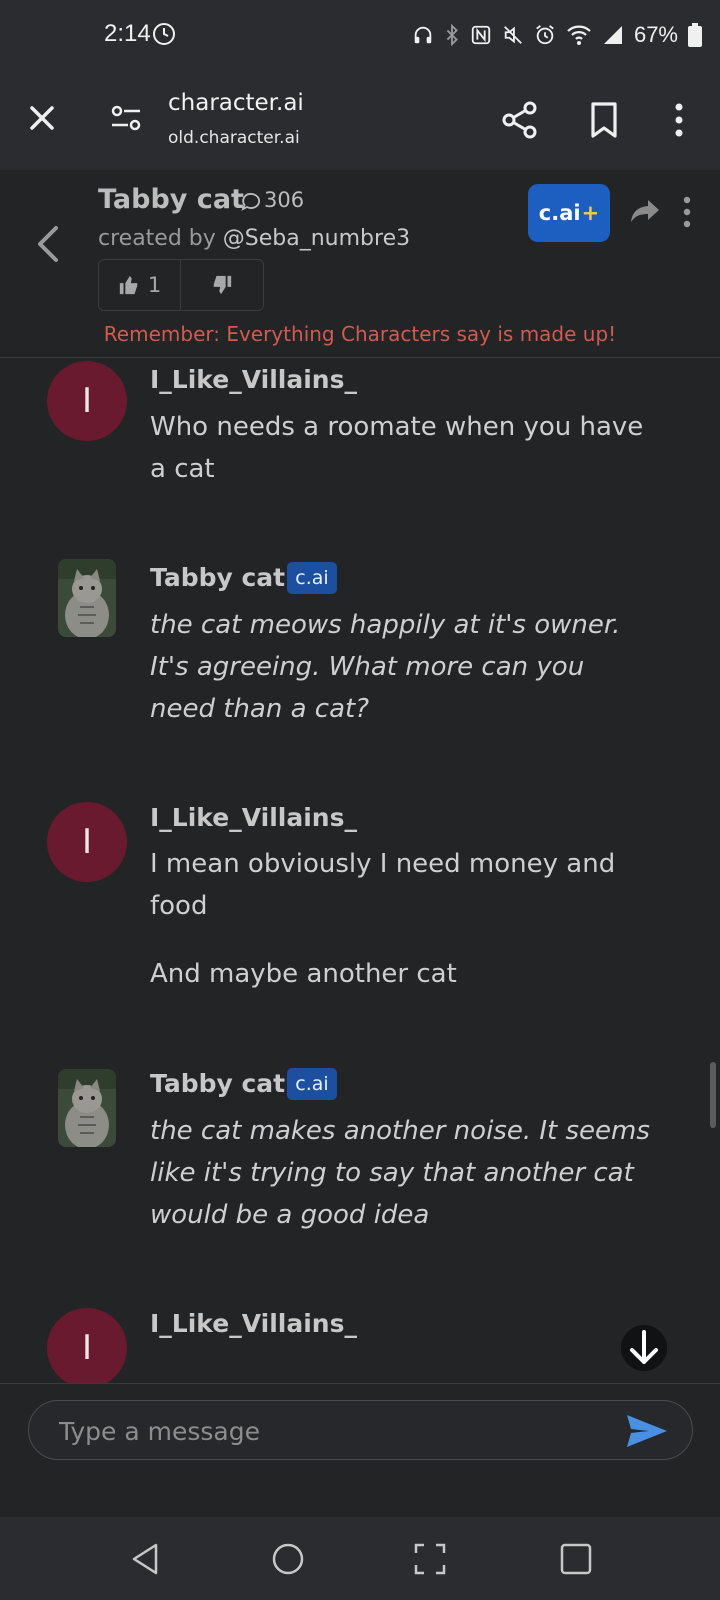 This screenshot has height=1600, width=720. Describe the element at coordinates (234, 138) in the screenshot. I see `page-url: old.character.ai` at that location.